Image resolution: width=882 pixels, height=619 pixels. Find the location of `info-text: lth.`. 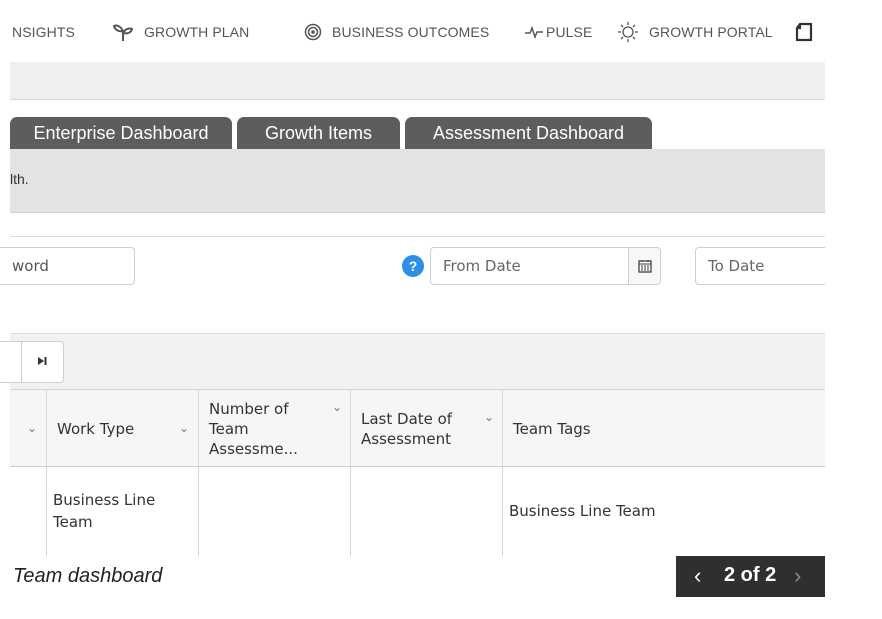

info-text: lth. is located at coordinates (19, 179).